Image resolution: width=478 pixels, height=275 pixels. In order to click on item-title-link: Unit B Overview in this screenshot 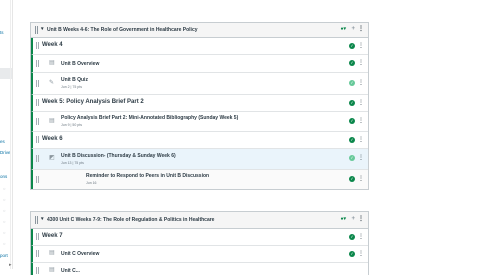, I will do `click(80, 64)`.